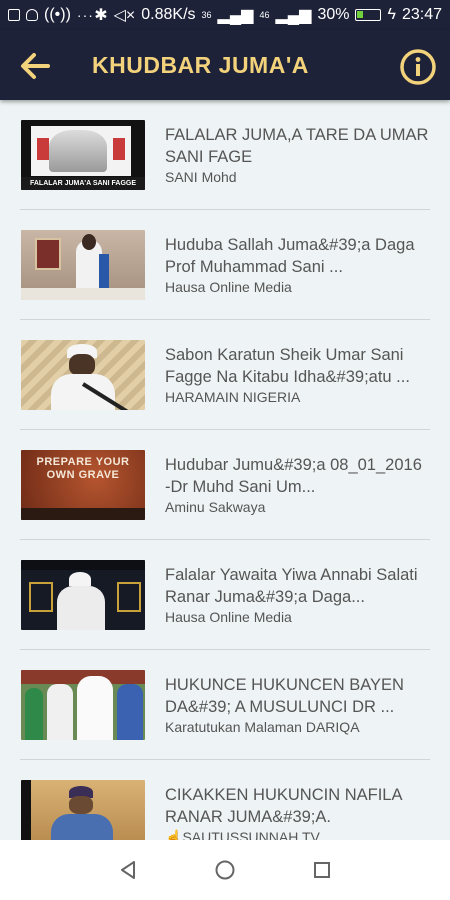 This screenshot has width=450, height=900. I want to click on shield-icon, so click(32, 15).